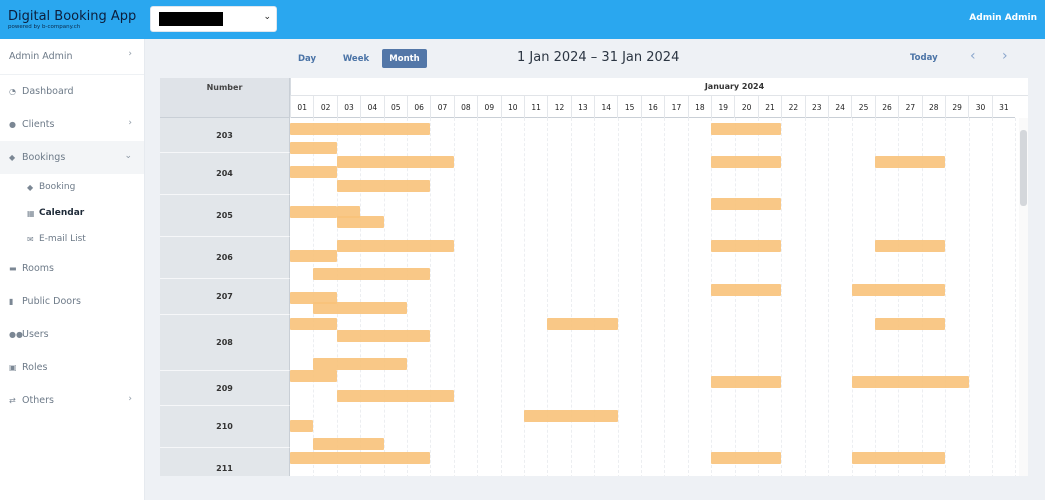 This screenshot has width=1045, height=500. What do you see at coordinates (356, 58) in the screenshot?
I see `view-week-button: Week` at bounding box center [356, 58].